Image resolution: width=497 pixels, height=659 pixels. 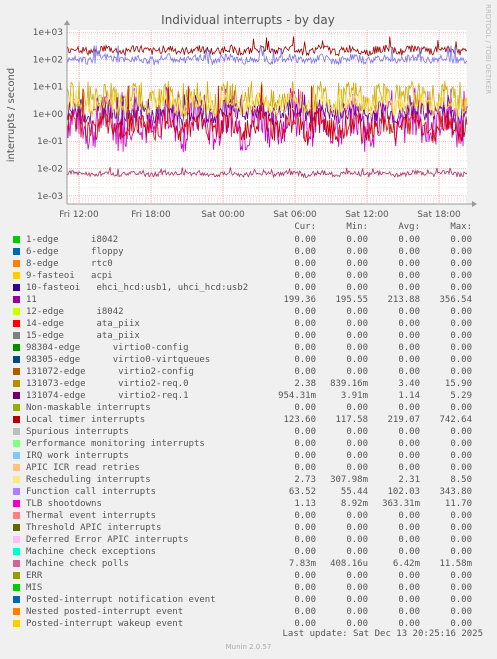 I want to click on legend-cur-value: 123.60, so click(x=299, y=420).